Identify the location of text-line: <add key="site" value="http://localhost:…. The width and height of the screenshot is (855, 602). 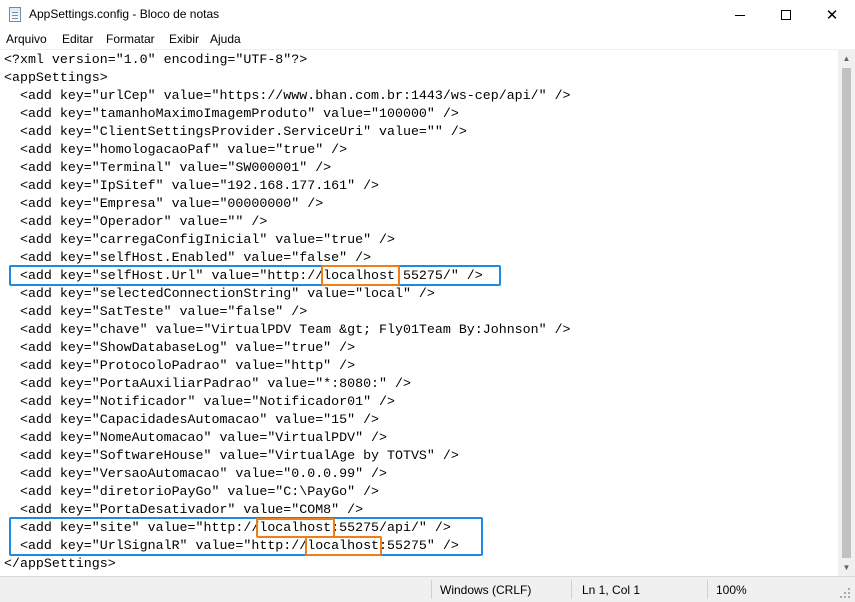
(287, 528).